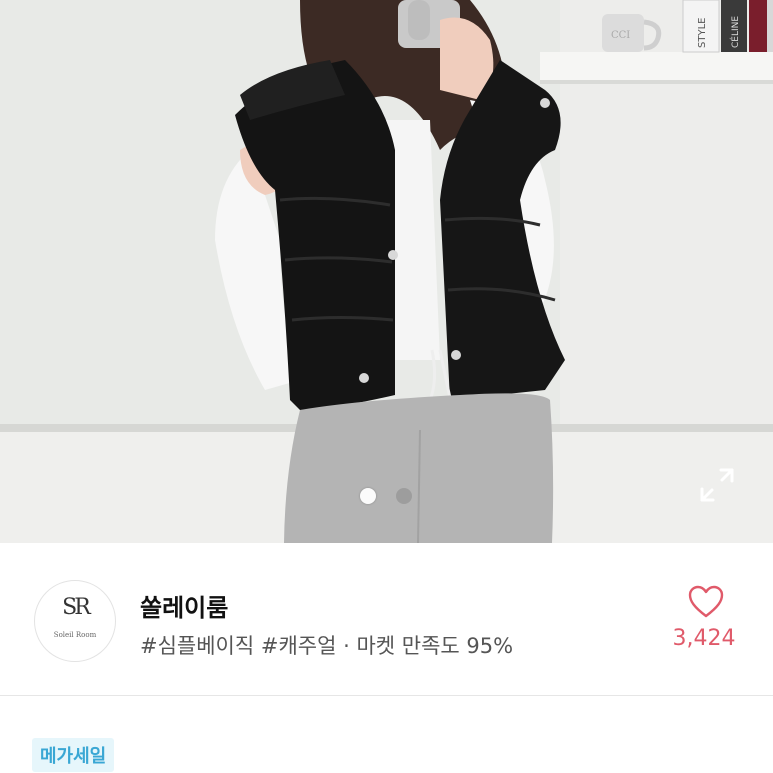 This screenshot has width=773, height=773. I want to click on carousel-dot-active, so click(368, 496).